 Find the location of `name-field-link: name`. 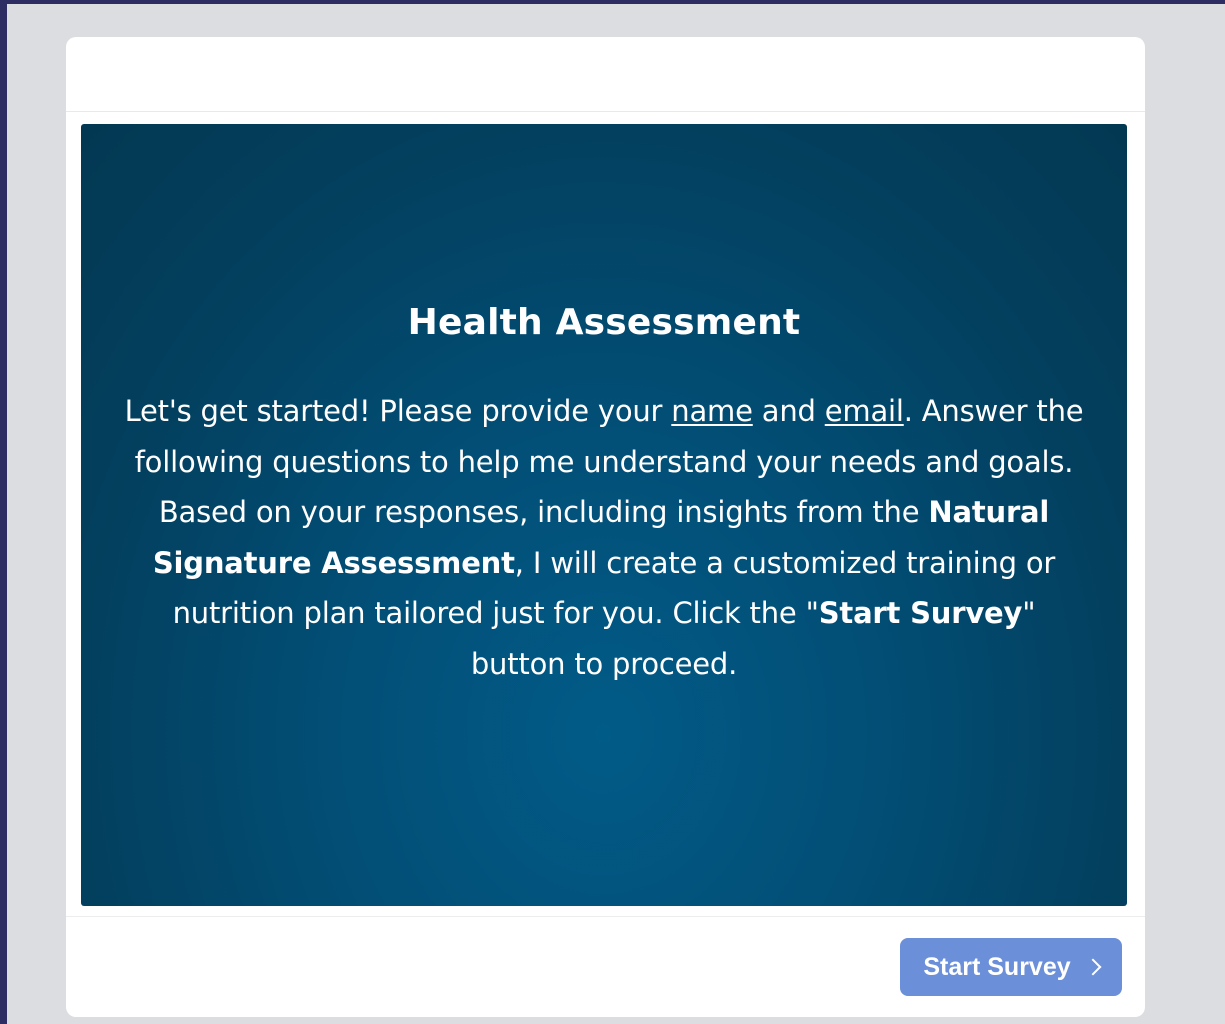

name-field-link: name is located at coordinates (712, 411).